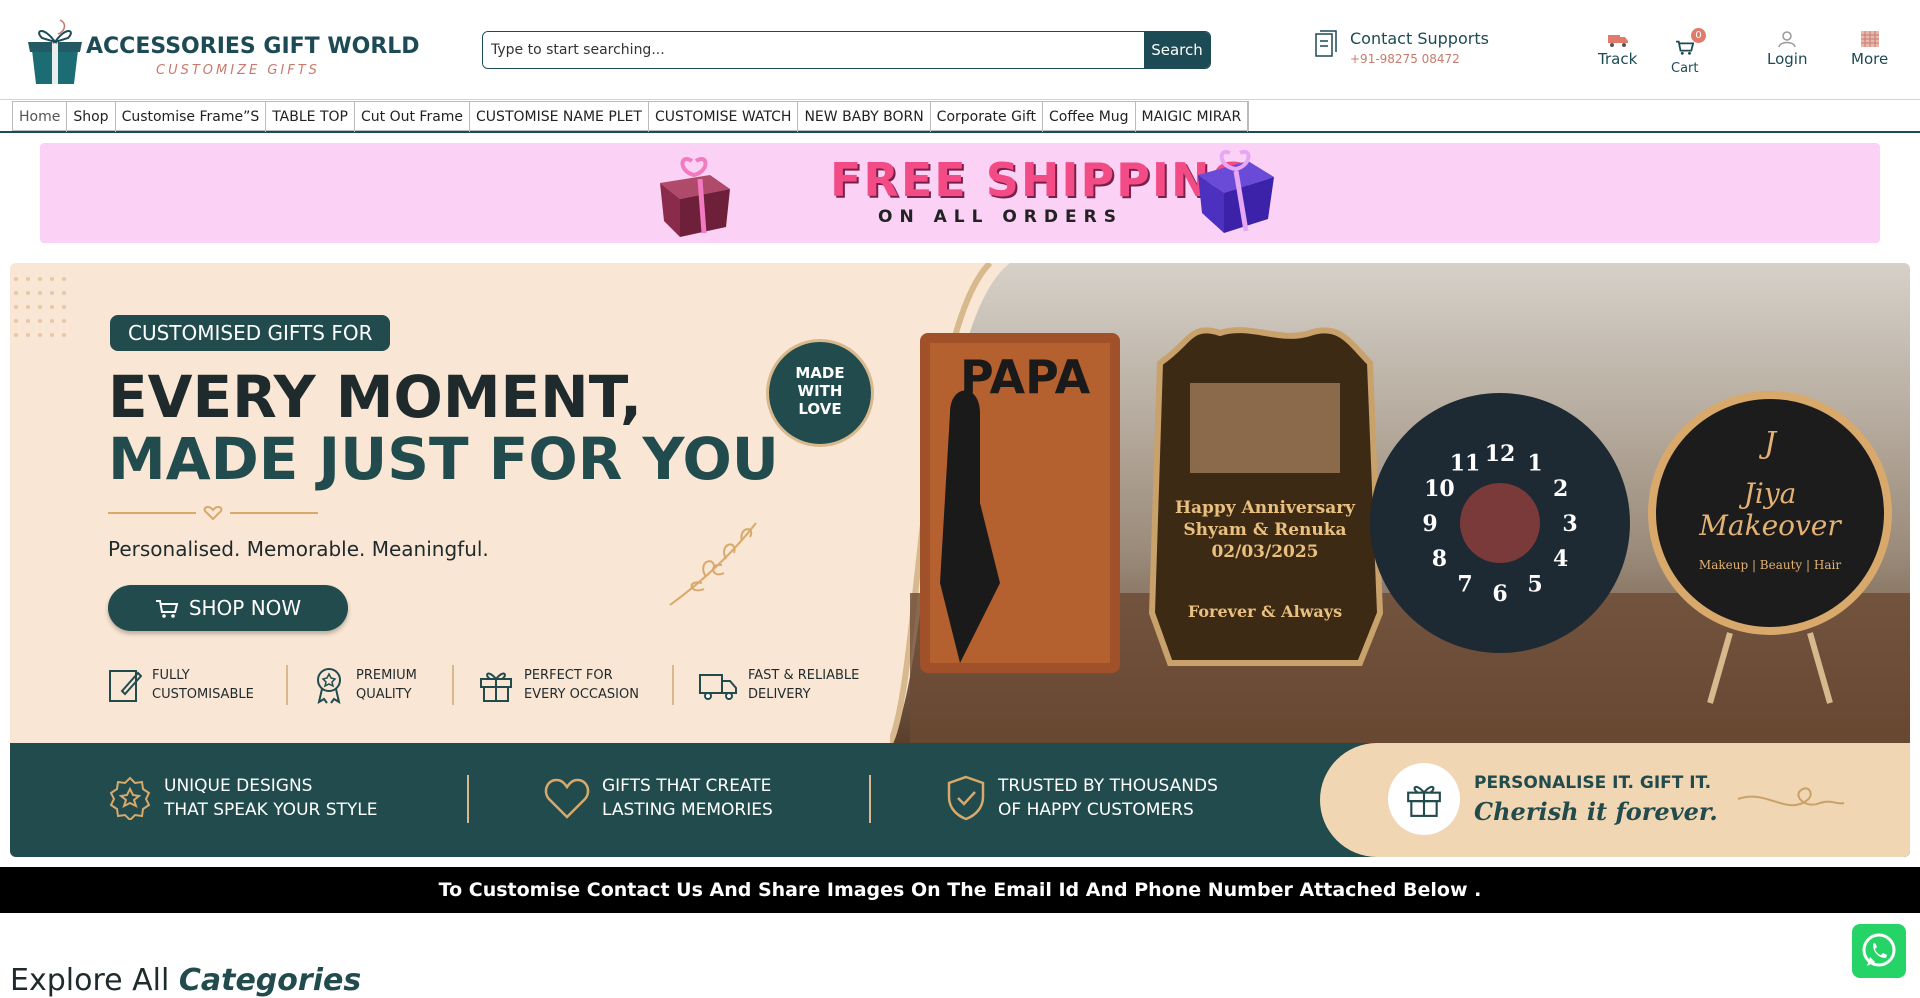  What do you see at coordinates (1534, 585) in the screenshot?
I see `clock-number: 5` at bounding box center [1534, 585].